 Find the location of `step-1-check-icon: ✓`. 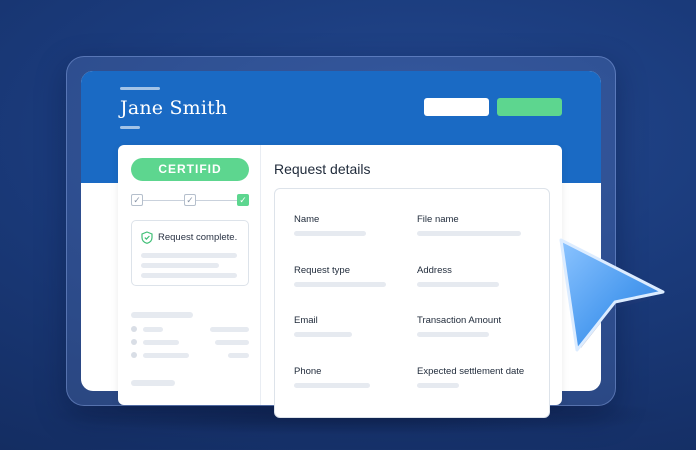

step-1-check-icon: ✓ is located at coordinates (137, 200).